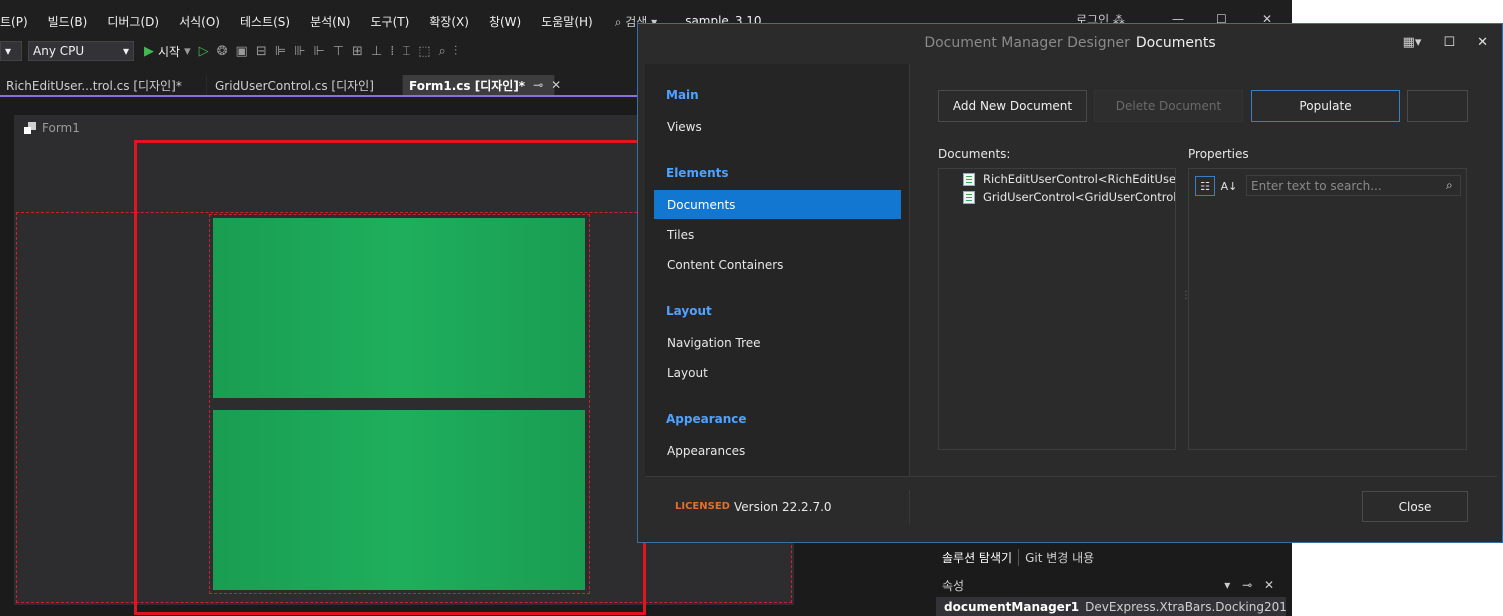  I want to click on properties-label: Properties, so click(1218, 154).